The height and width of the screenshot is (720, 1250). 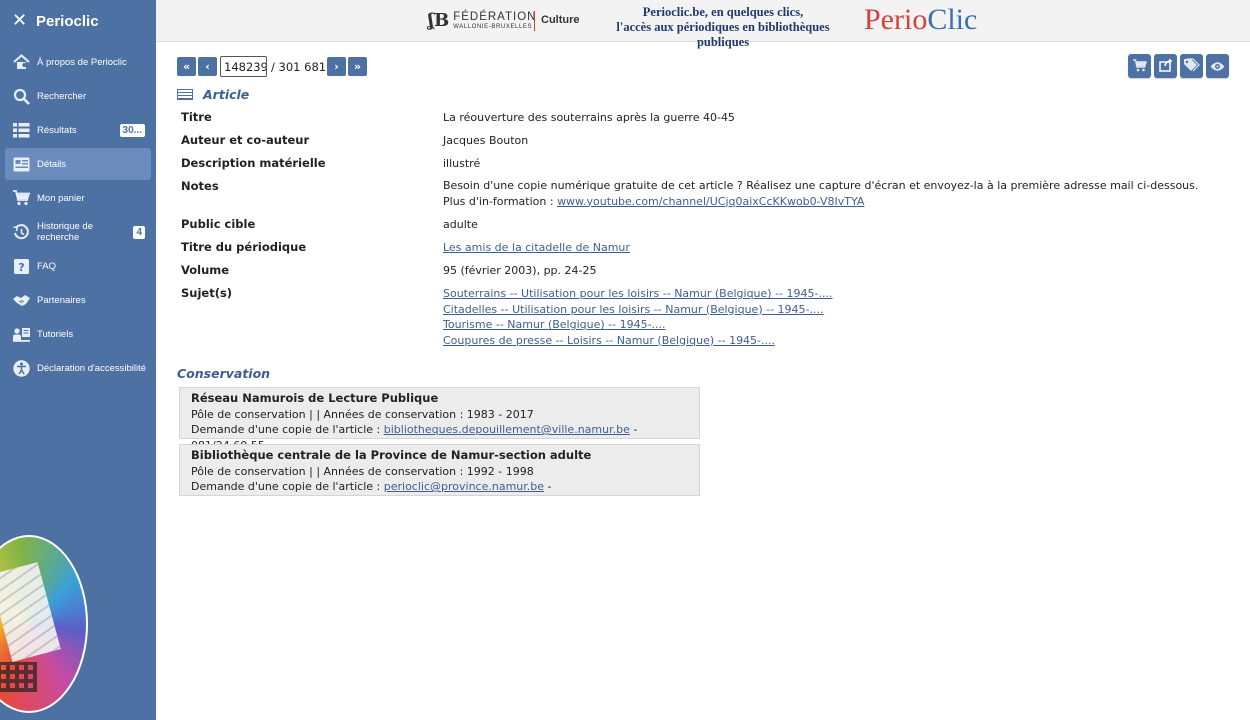 I want to click on close-icon: ✕, so click(x=21, y=21).